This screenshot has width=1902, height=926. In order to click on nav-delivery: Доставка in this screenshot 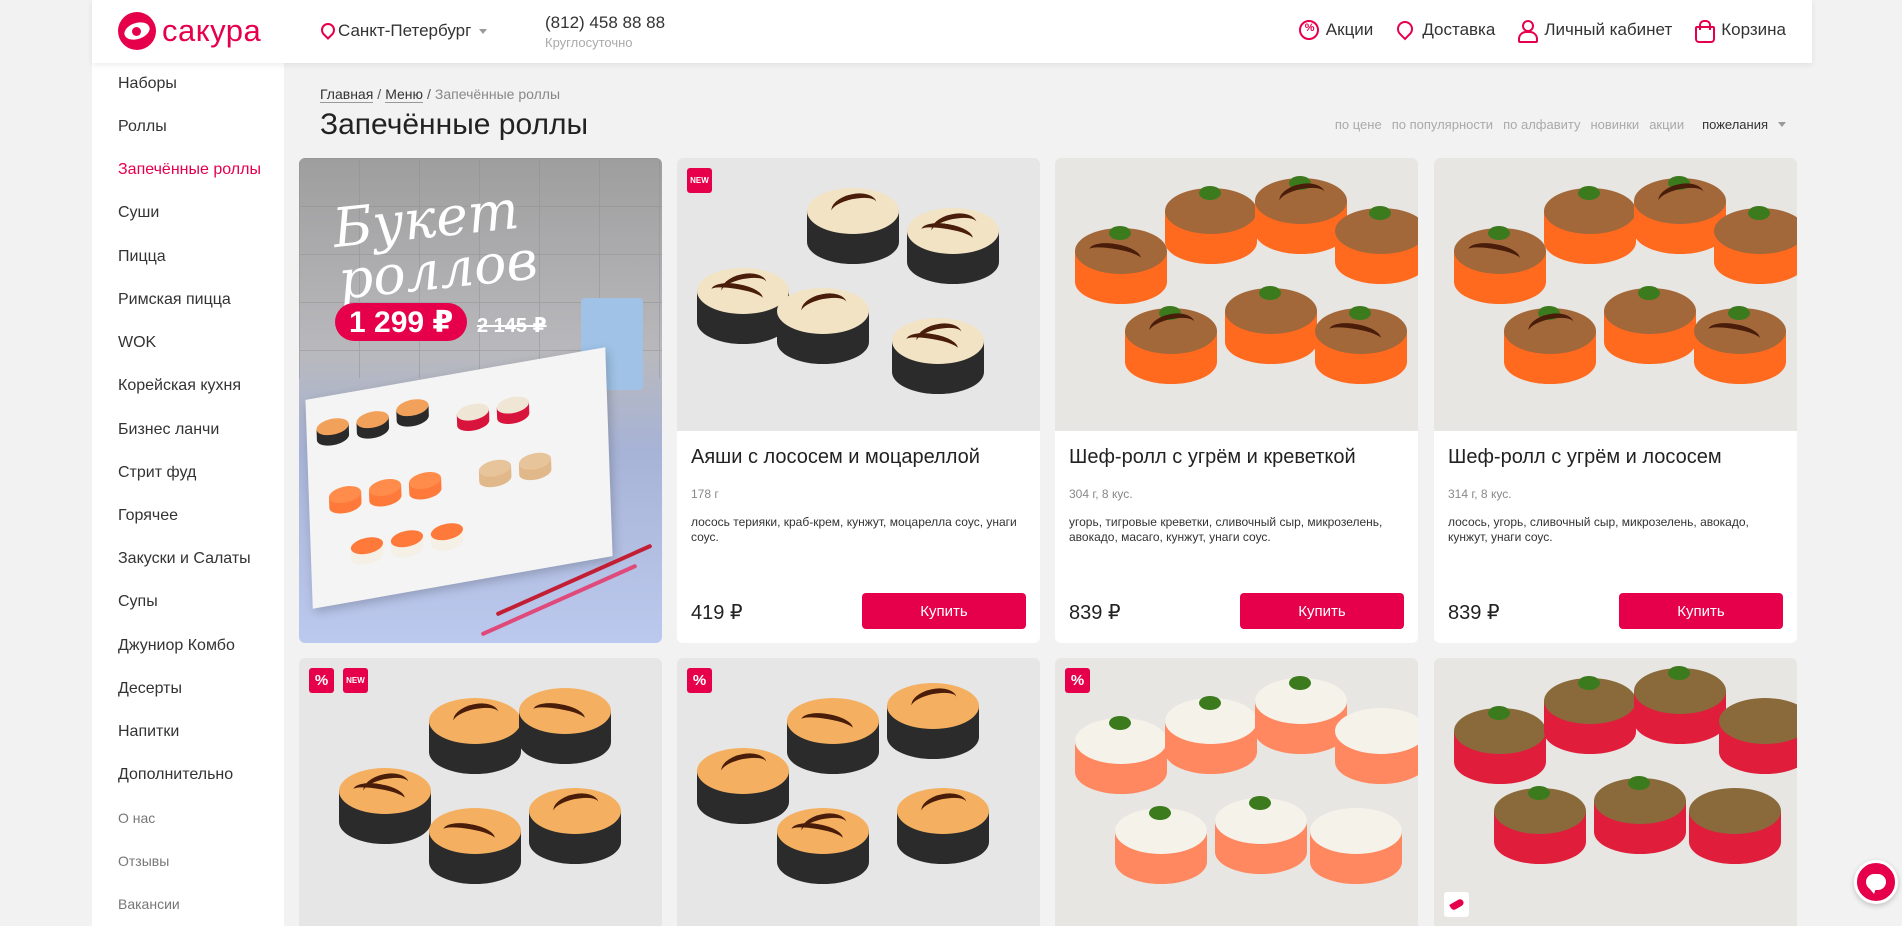, I will do `click(1445, 30)`.